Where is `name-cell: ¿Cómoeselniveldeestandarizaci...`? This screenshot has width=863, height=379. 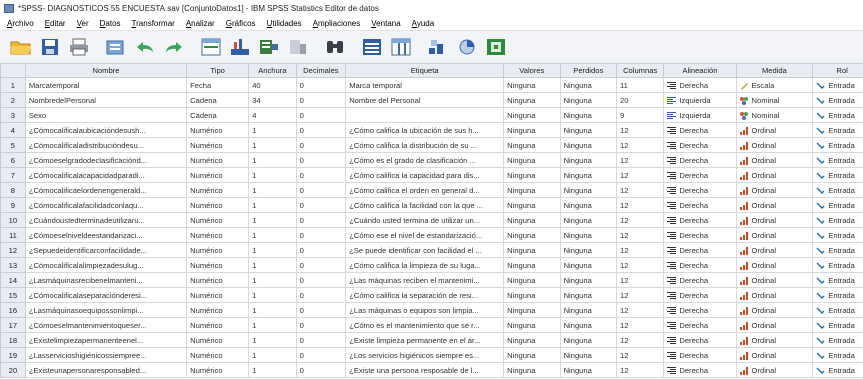 name-cell: ¿Cómoeselniveldeestandarizaci... is located at coordinates (106, 235).